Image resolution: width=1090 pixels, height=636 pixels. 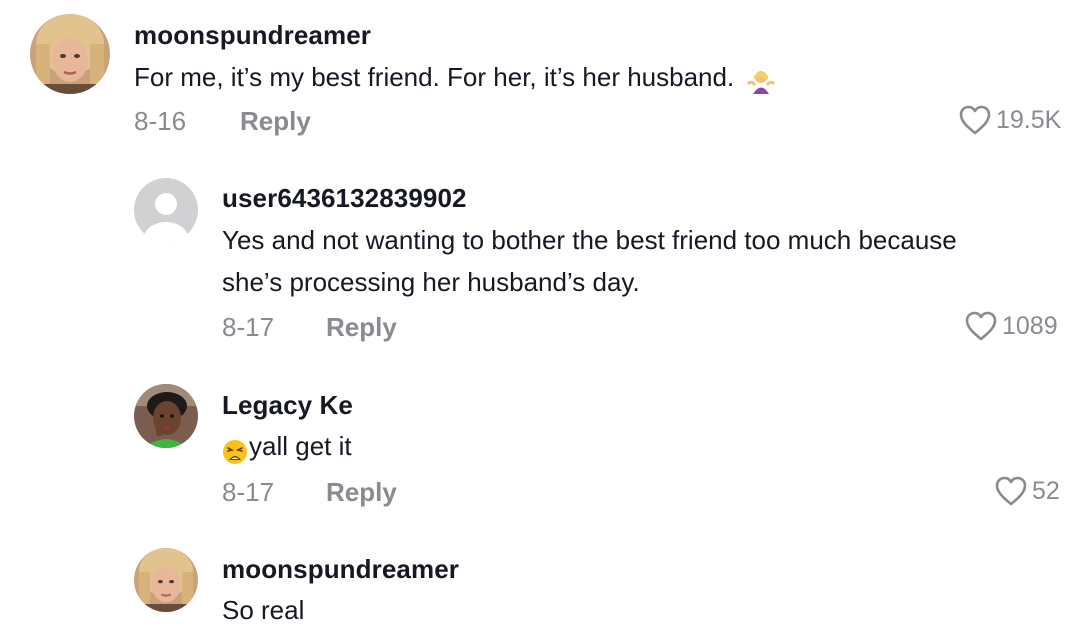 What do you see at coordinates (1029, 119) in the screenshot?
I see `like-count: 19.5K` at bounding box center [1029, 119].